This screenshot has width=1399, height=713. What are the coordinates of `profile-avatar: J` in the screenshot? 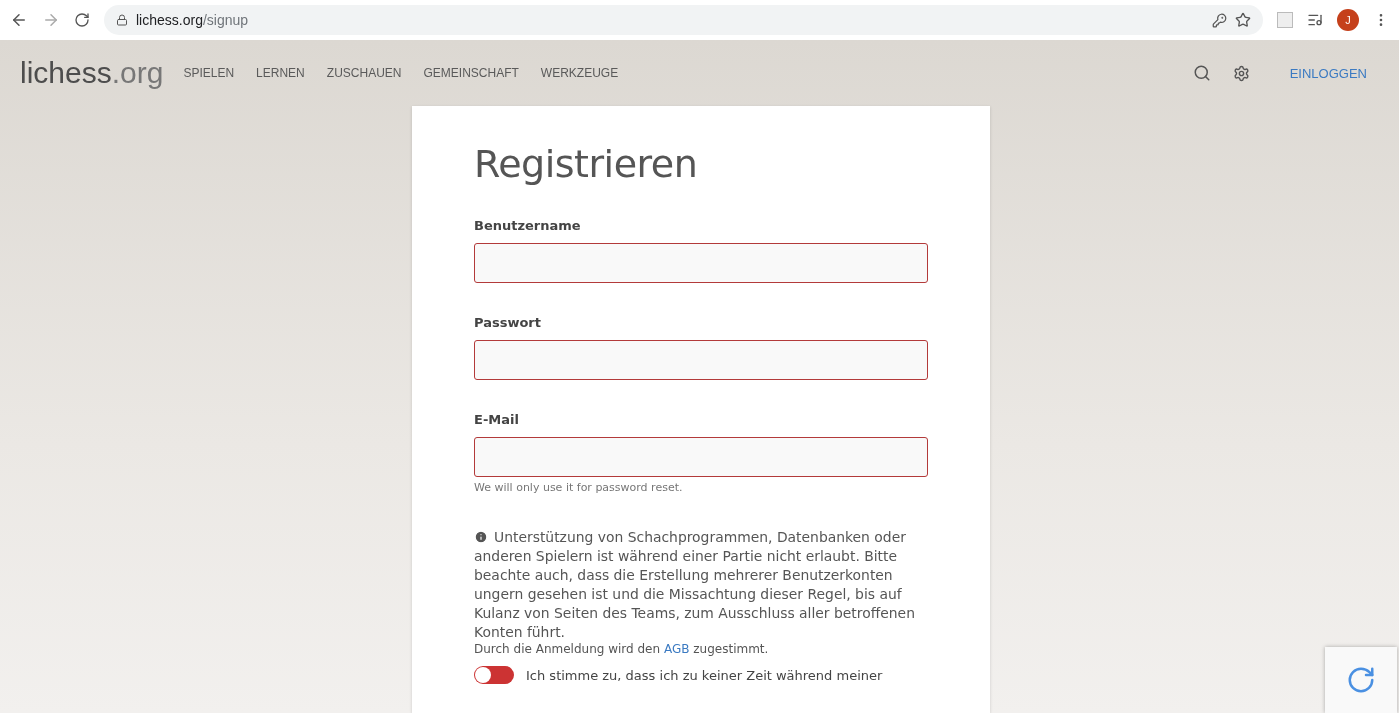 It's located at (1348, 20).